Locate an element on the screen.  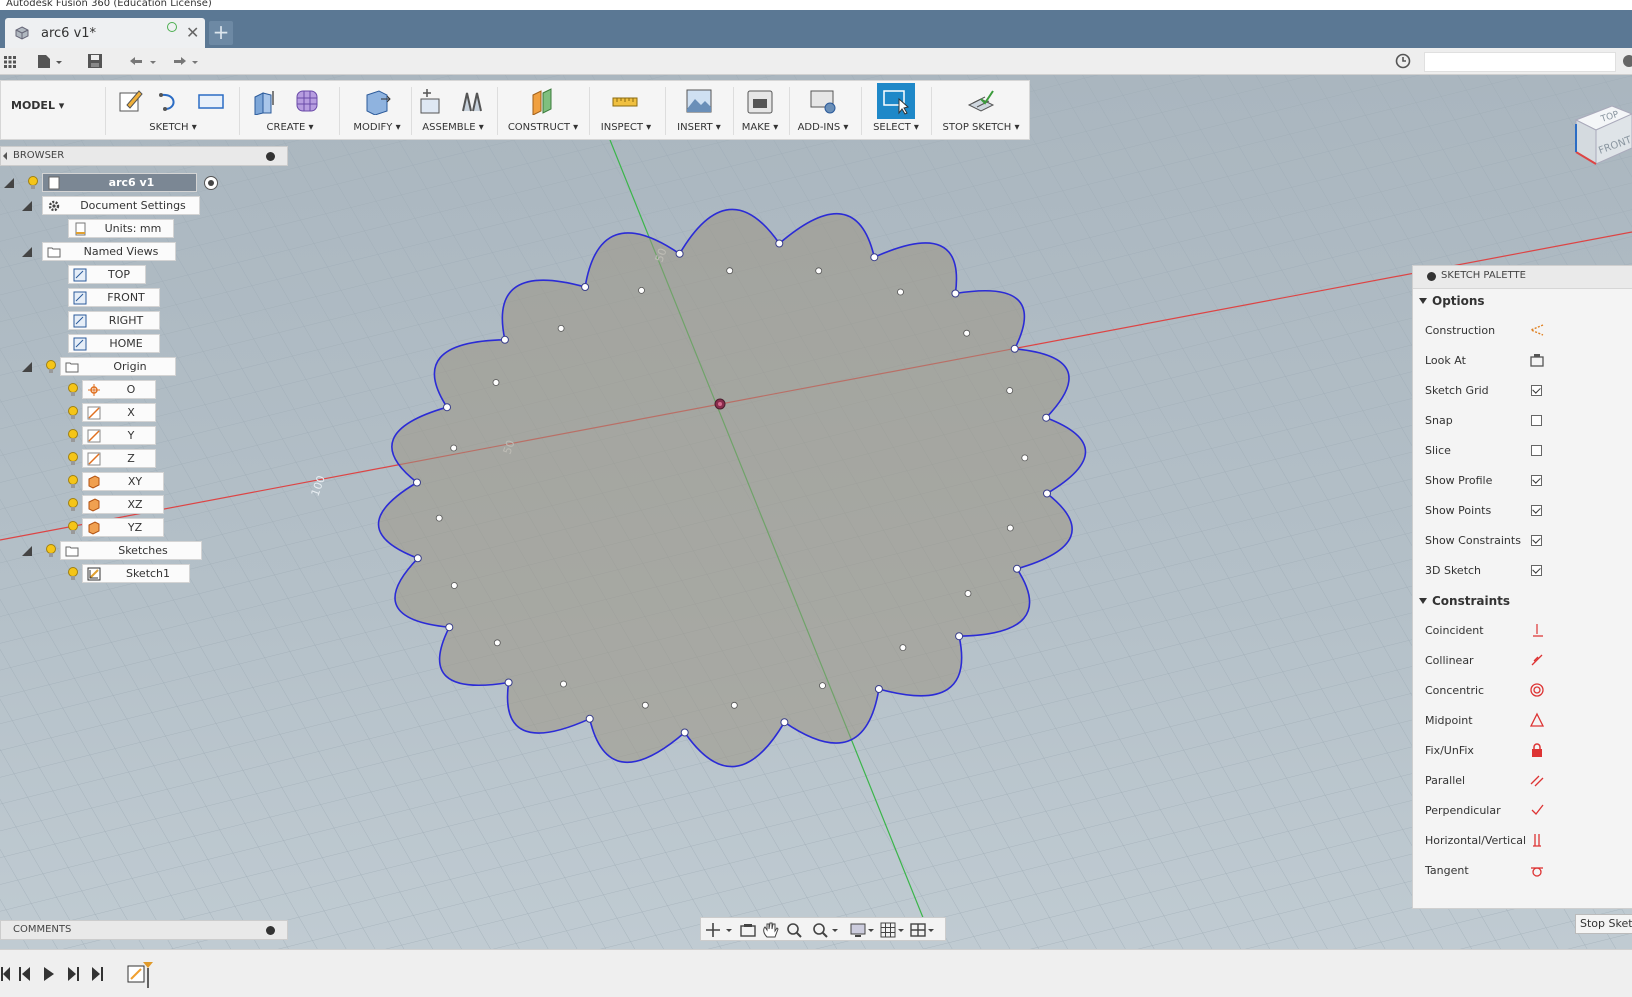
toolbar-group-make: MAKE ▾ is located at coordinates (760, 110).